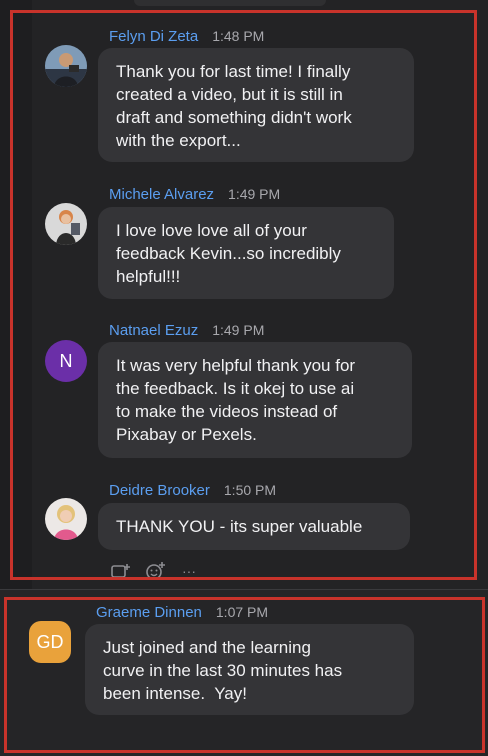 The height and width of the screenshot is (756, 488). Describe the element at coordinates (189, 571) in the screenshot. I see `more-options-icon: ···` at that location.